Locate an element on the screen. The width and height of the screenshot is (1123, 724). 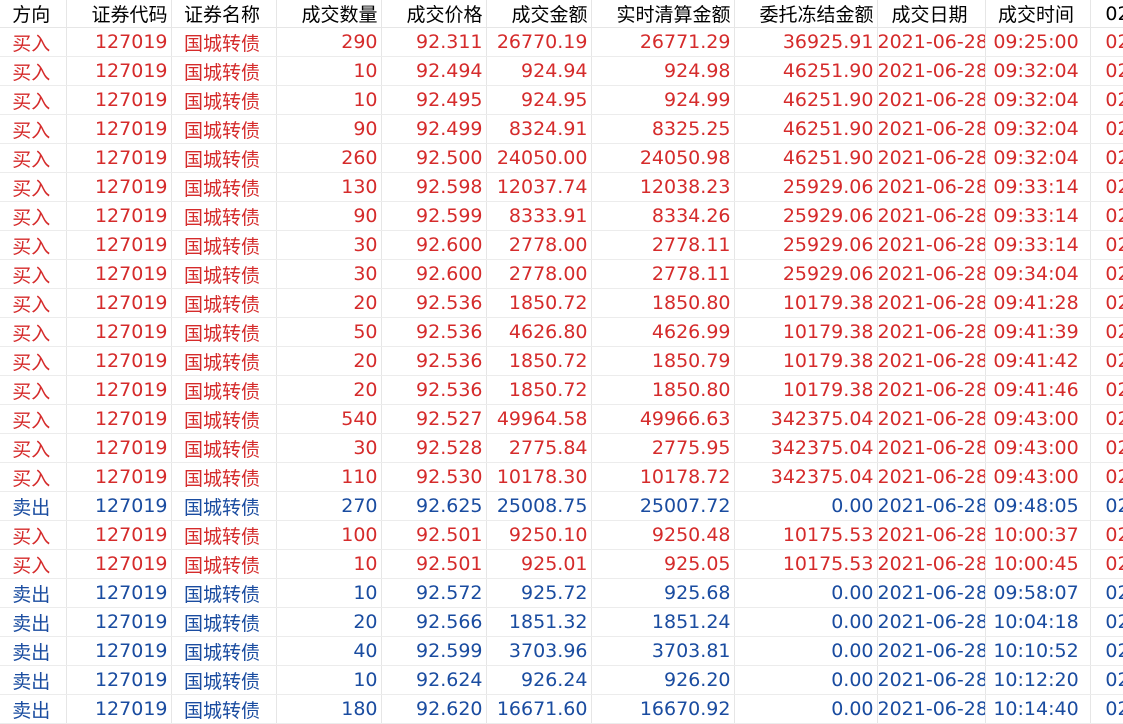
header-amount: 成交金额 is located at coordinates (539, 14).